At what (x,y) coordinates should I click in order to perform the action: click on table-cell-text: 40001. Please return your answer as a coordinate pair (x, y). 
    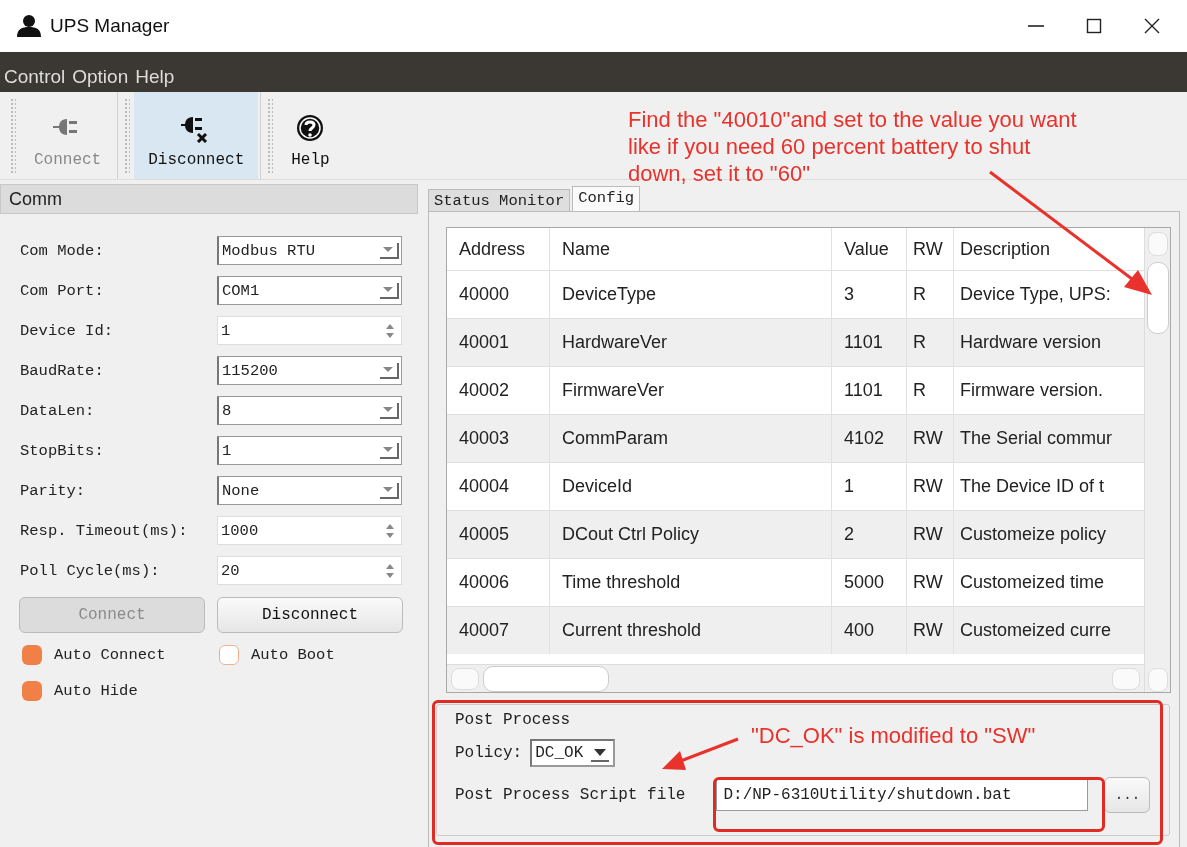
    Looking at the image, I should click on (484, 342).